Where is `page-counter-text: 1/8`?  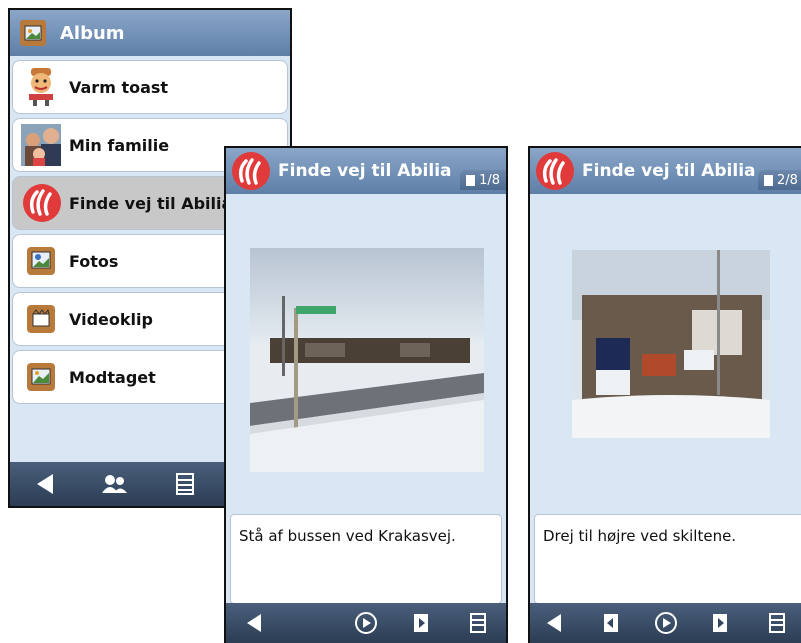 page-counter-text: 1/8 is located at coordinates (489, 180).